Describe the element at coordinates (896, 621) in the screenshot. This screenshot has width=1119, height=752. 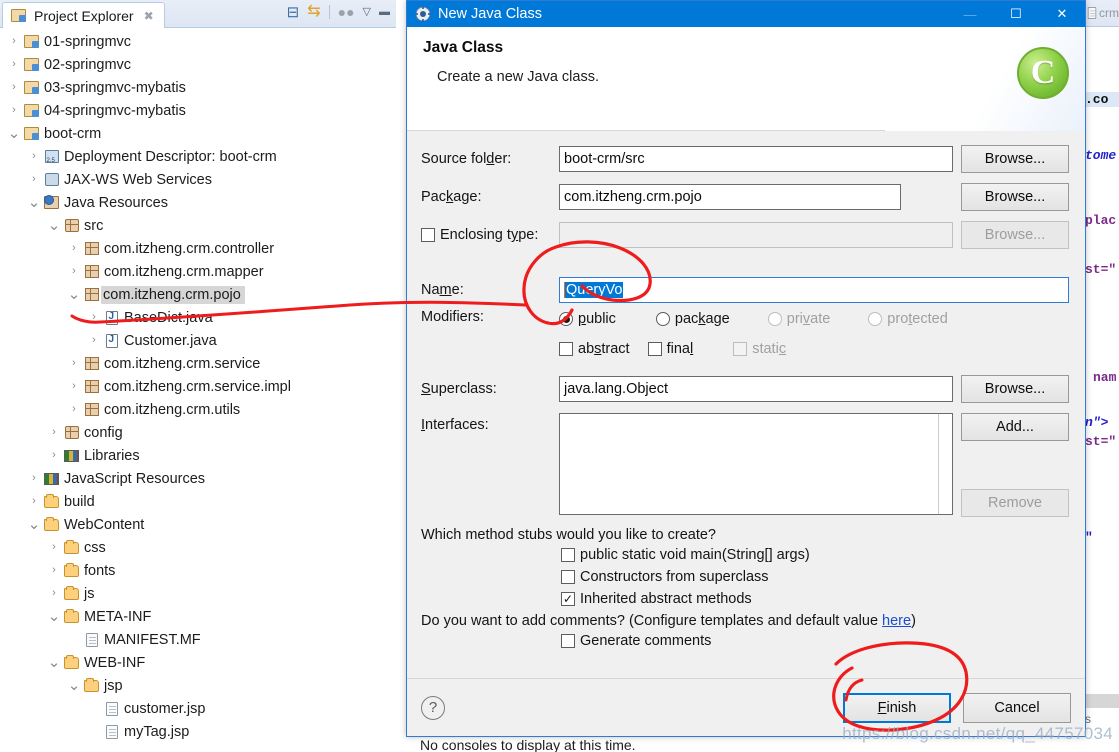
I see `configure-templates-link: here` at that location.